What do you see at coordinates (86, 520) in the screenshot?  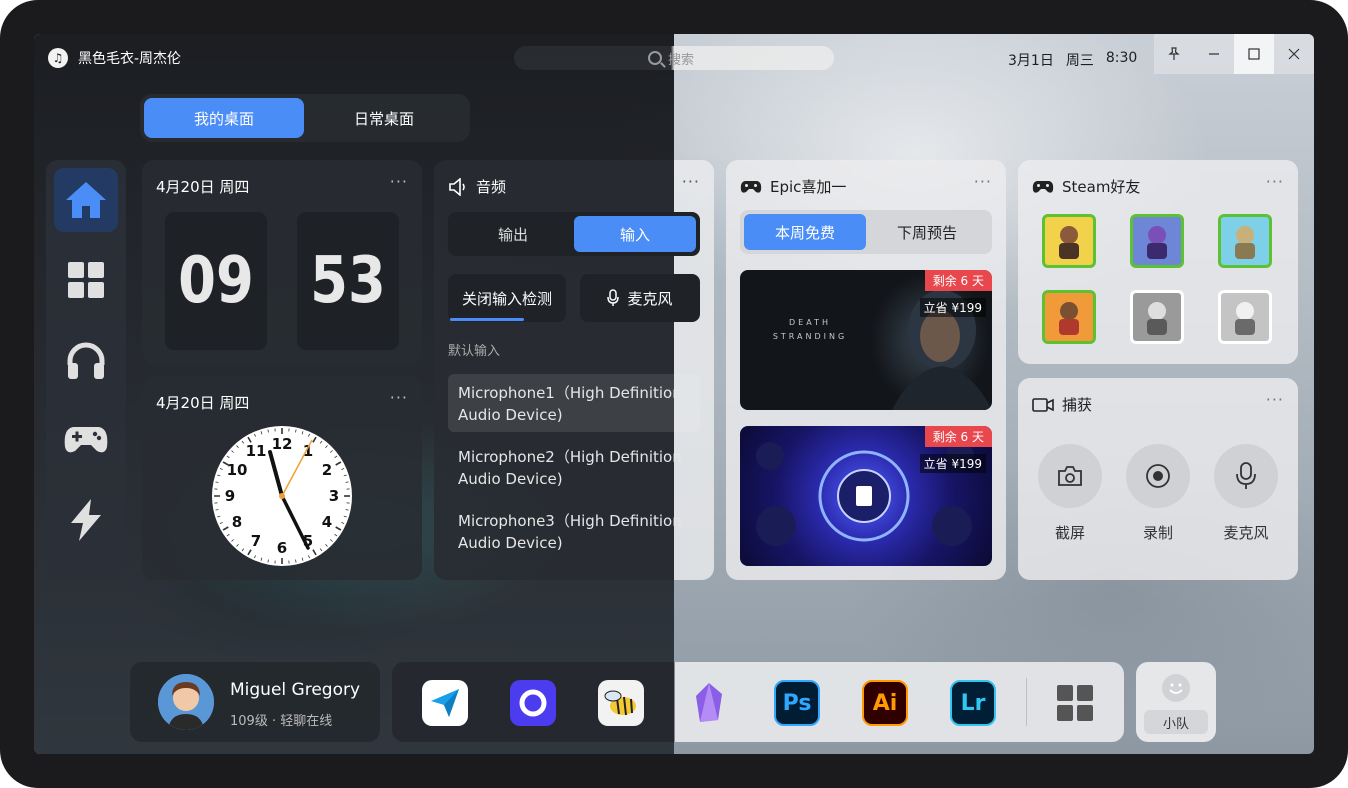 I see `sidebar-item-boost` at bounding box center [86, 520].